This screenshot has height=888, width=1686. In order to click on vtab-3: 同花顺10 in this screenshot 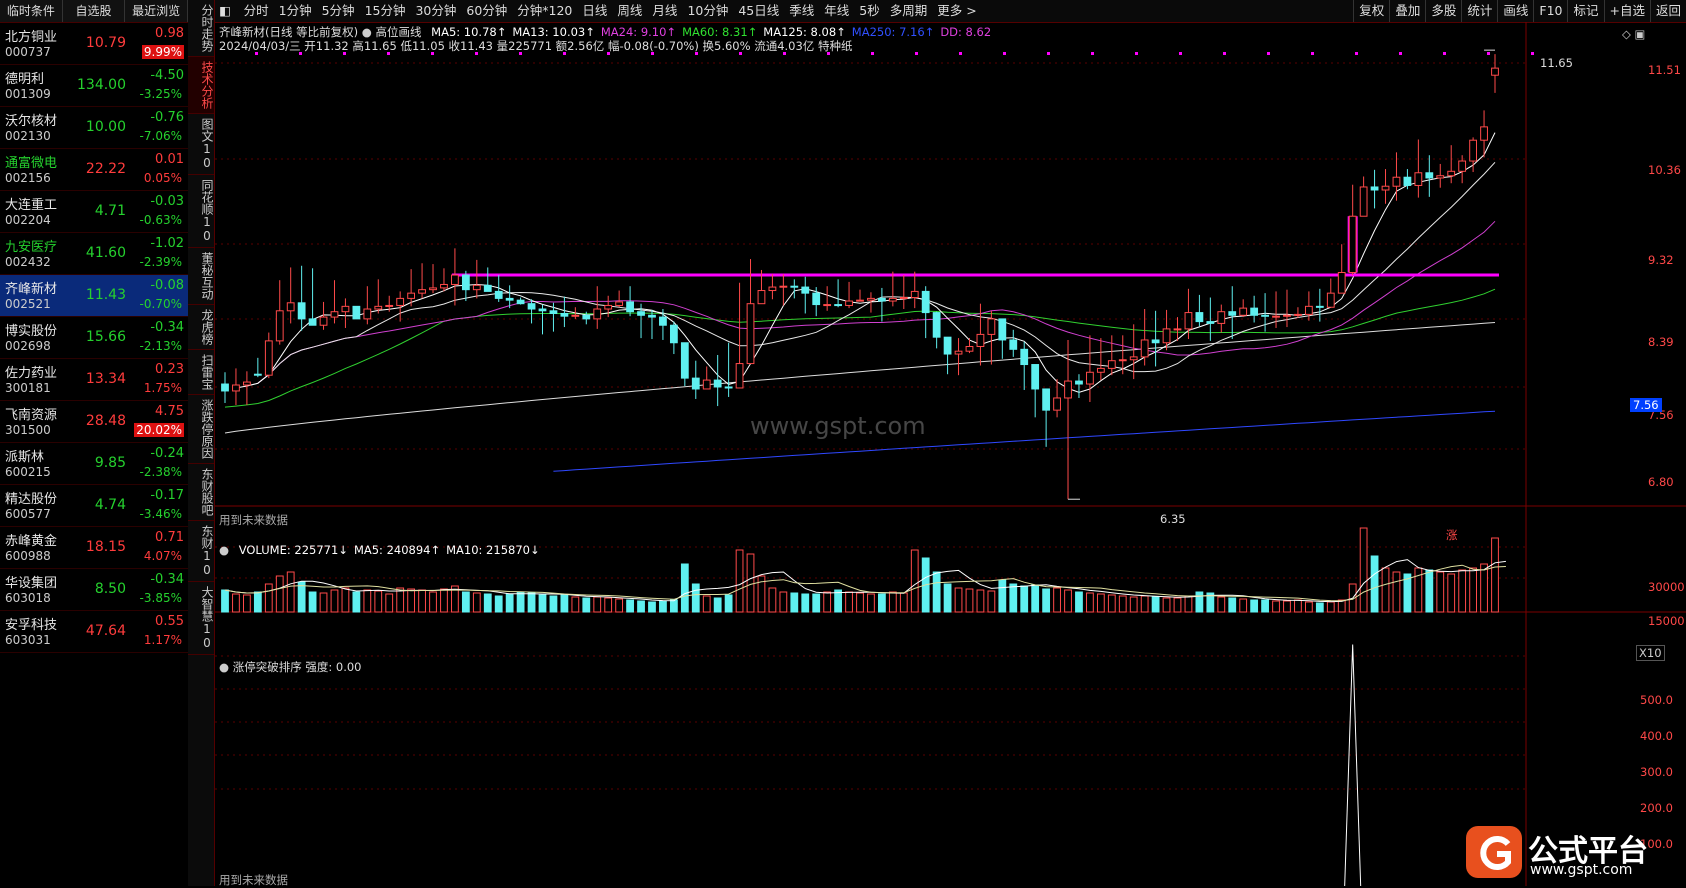, I will do `click(201, 211)`.